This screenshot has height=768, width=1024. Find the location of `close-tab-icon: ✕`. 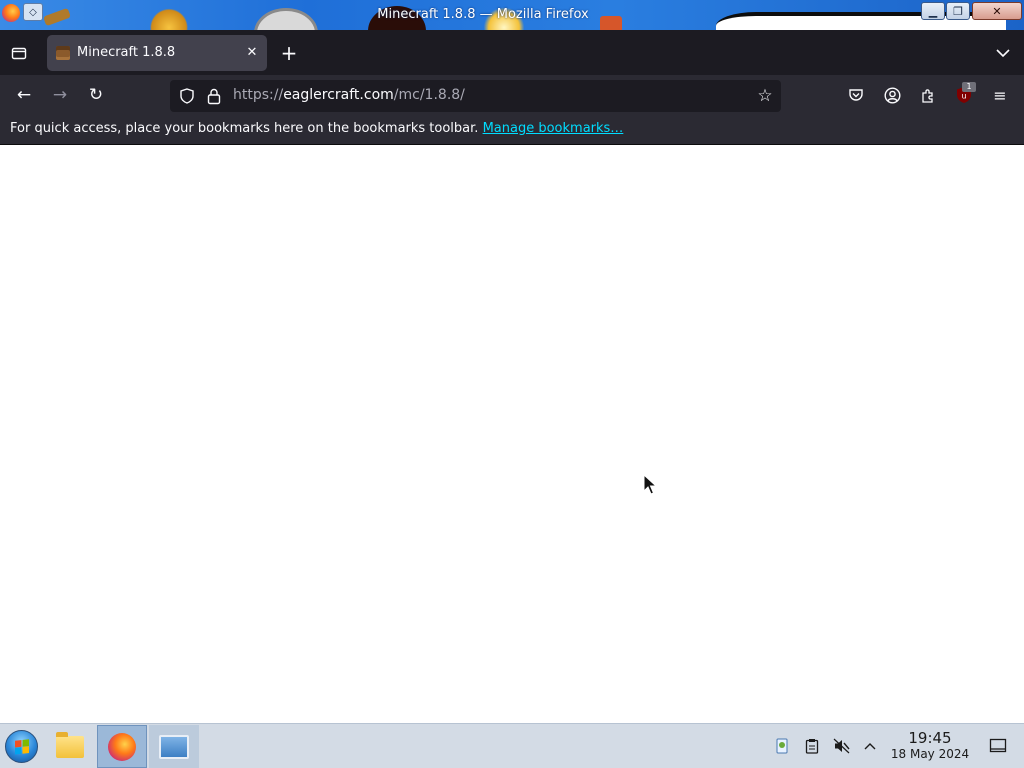

close-tab-icon: ✕ is located at coordinates (252, 52).